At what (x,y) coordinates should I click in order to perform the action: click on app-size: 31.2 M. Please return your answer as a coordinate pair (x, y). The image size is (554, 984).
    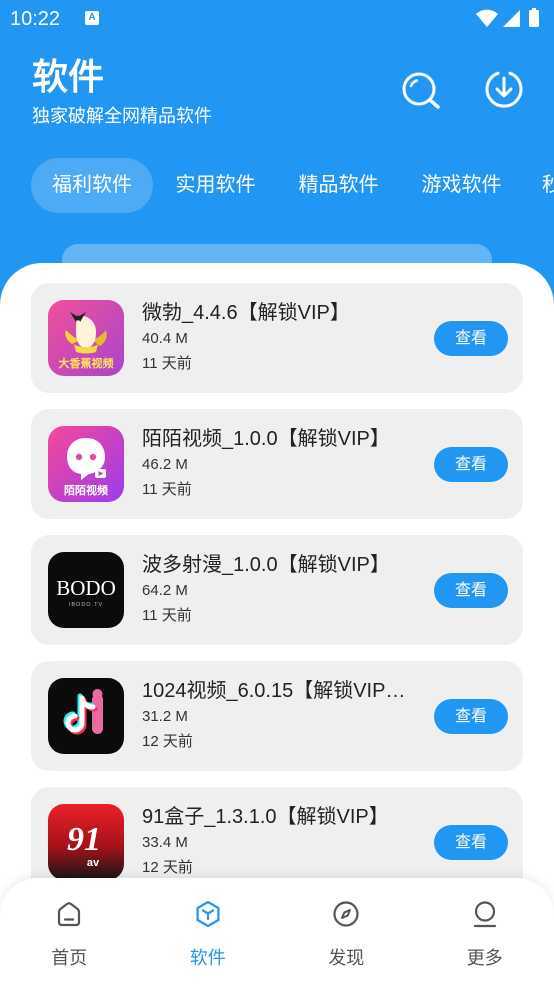
    Looking at the image, I should click on (165, 716).